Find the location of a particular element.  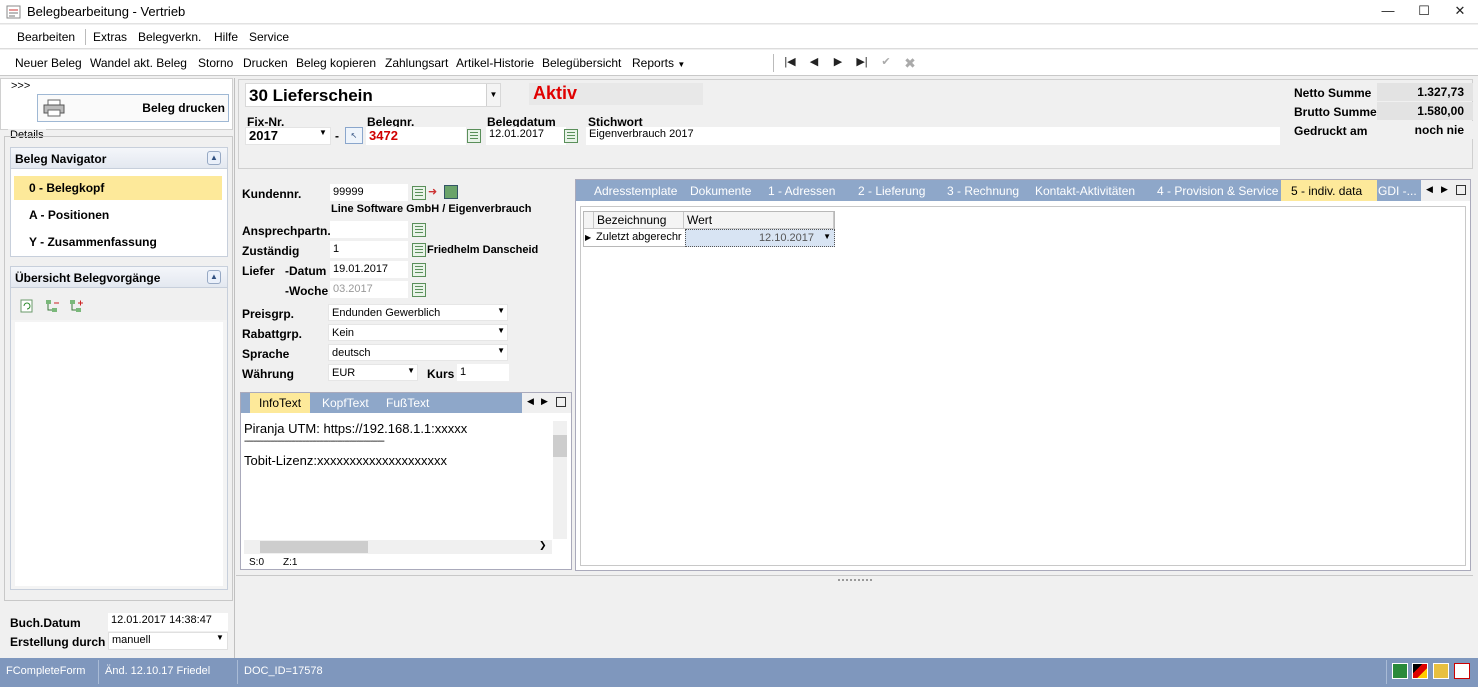

neuer-beleg-button: Neuer Beleg is located at coordinates (48, 63).